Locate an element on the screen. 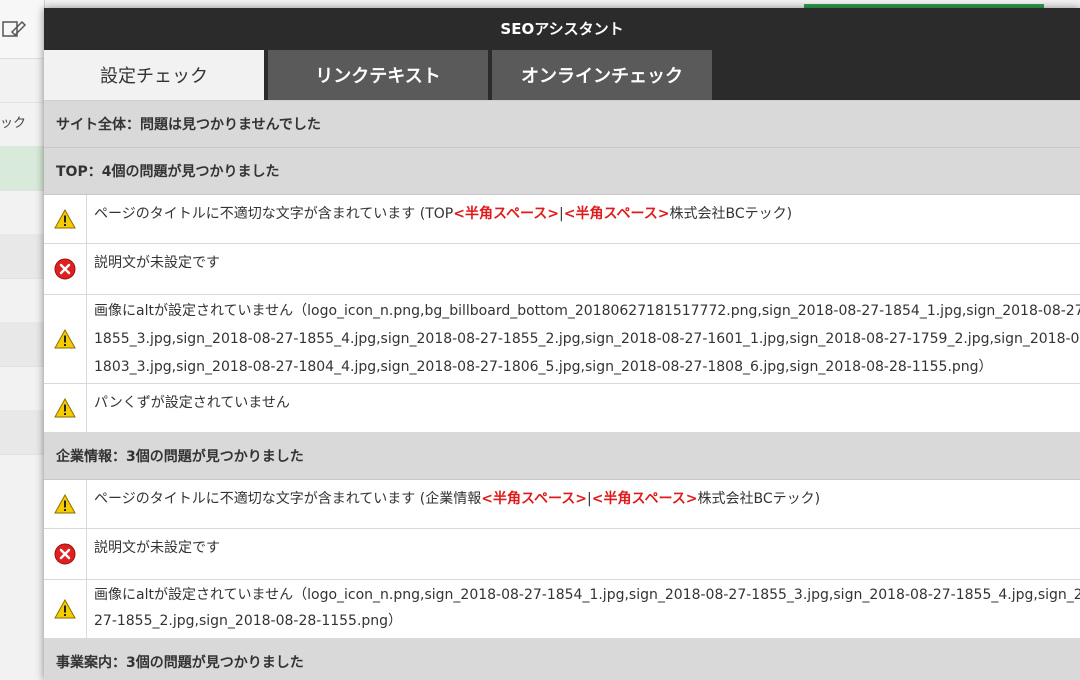  tab-link-text: リンクテキスト is located at coordinates (378, 75).